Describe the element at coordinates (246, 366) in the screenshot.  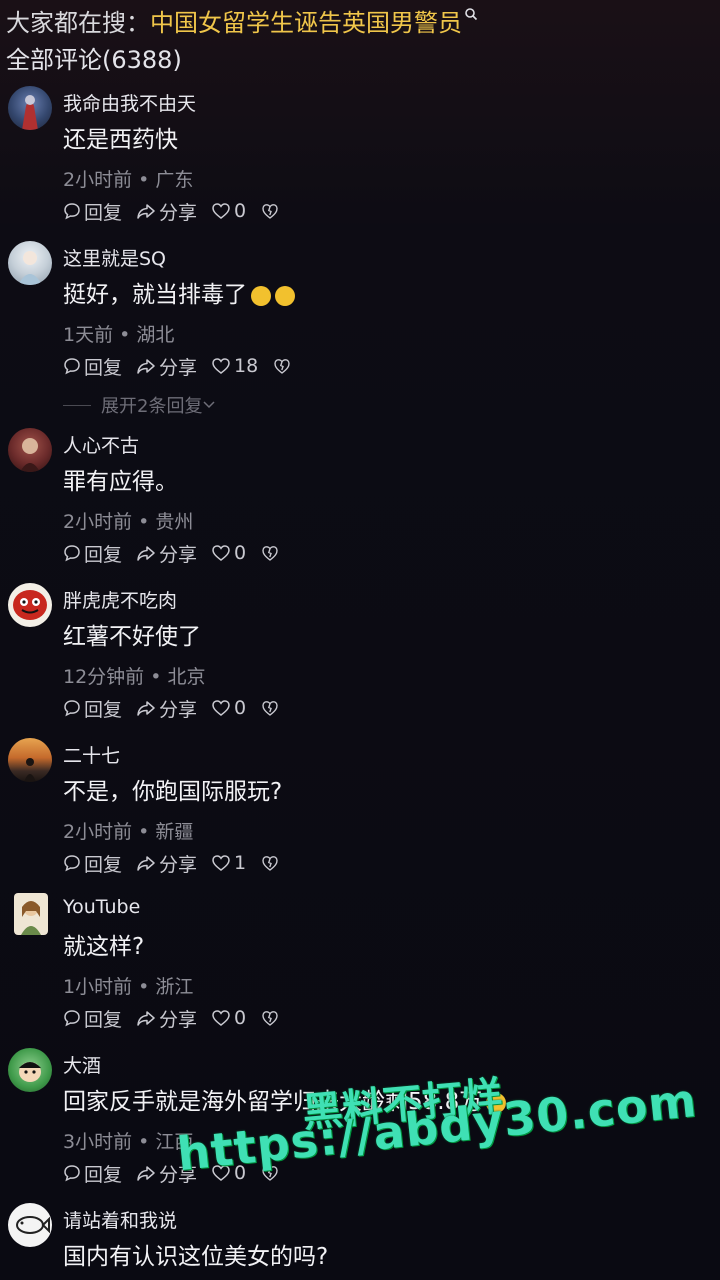
I see `like-count: 18` at that location.